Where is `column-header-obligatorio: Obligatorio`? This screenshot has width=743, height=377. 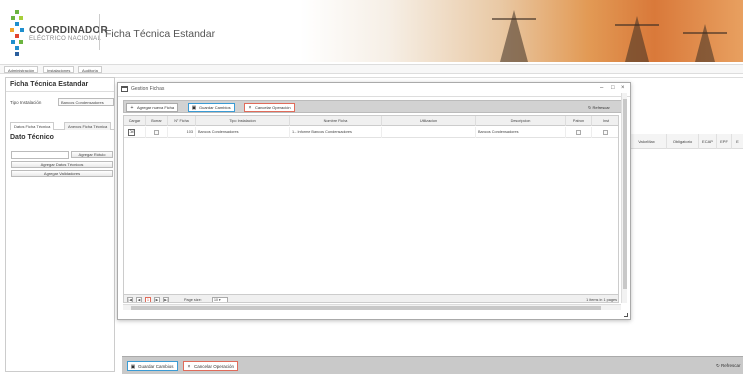 column-header-obligatorio: Obligatorio is located at coordinates (683, 141).